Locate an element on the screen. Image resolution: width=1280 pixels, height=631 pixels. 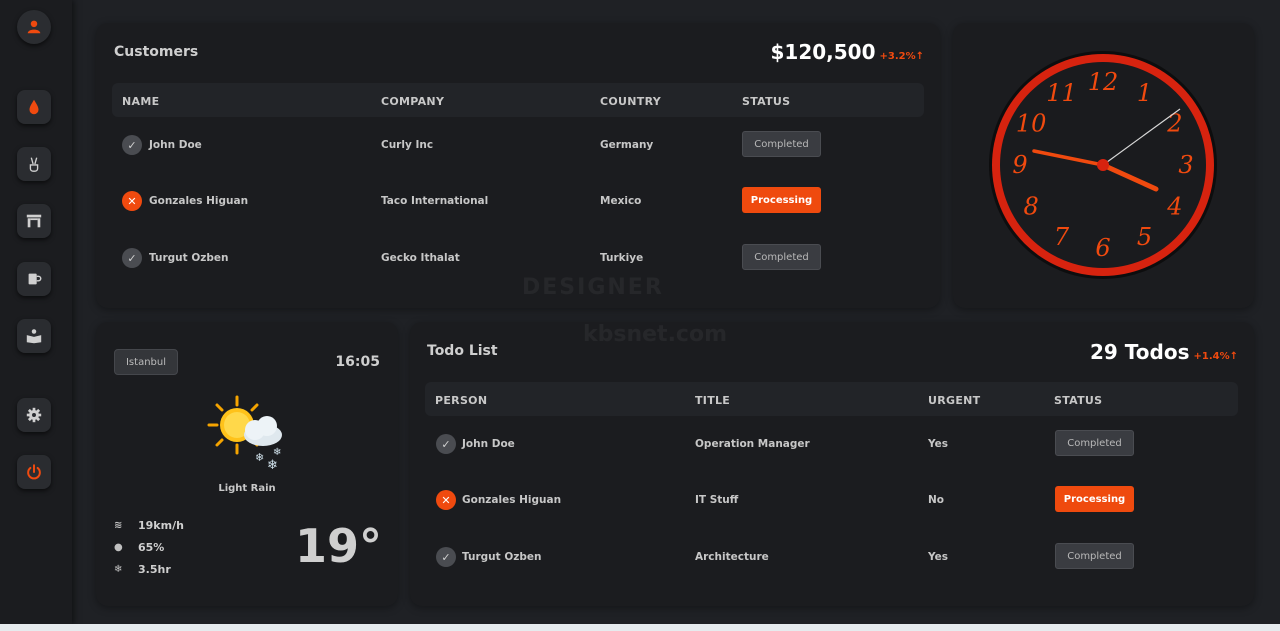
clock-center is located at coordinates (1103, 165).